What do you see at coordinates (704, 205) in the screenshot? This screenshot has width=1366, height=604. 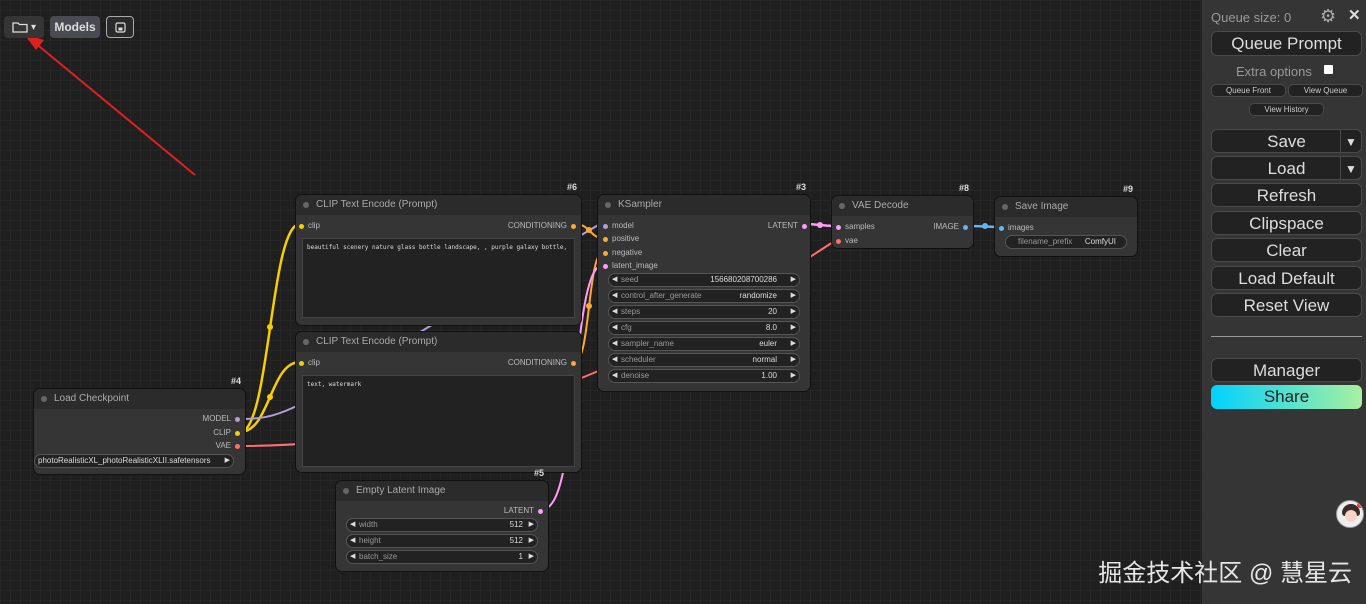 I see `node-title: KSampler` at bounding box center [704, 205].